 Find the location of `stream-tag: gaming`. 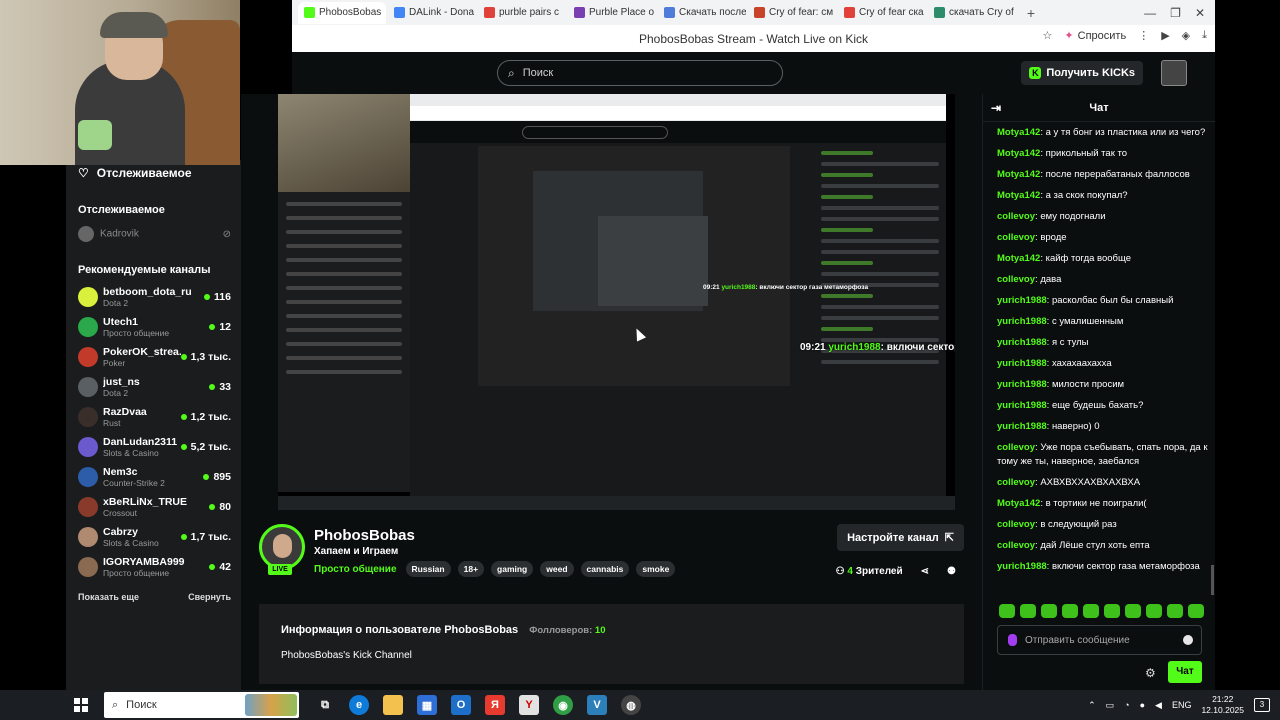

stream-tag: gaming is located at coordinates (512, 569).